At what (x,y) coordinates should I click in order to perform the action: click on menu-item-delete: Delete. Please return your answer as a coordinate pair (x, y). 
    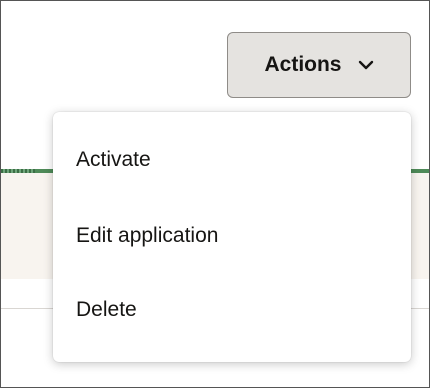
    Looking at the image, I should click on (106, 310).